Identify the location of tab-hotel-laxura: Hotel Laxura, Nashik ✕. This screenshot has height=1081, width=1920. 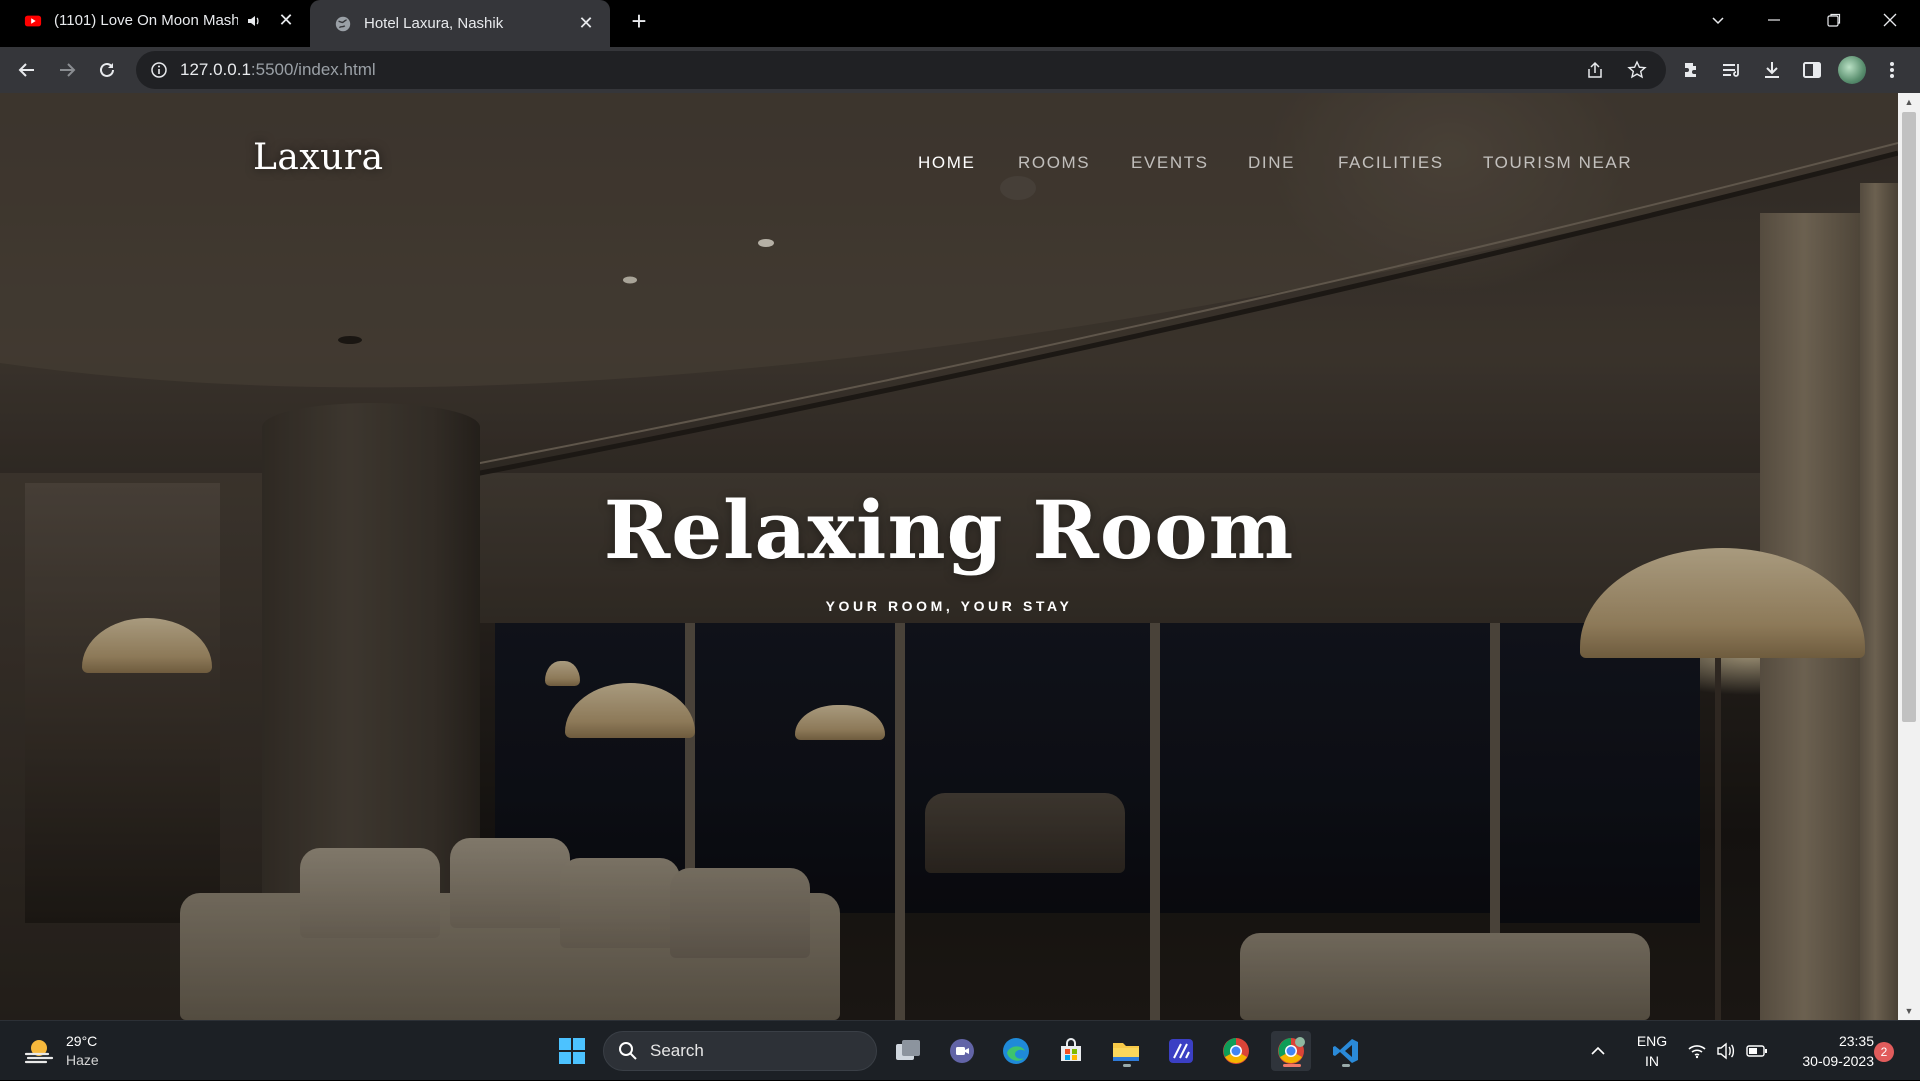
(460, 23).